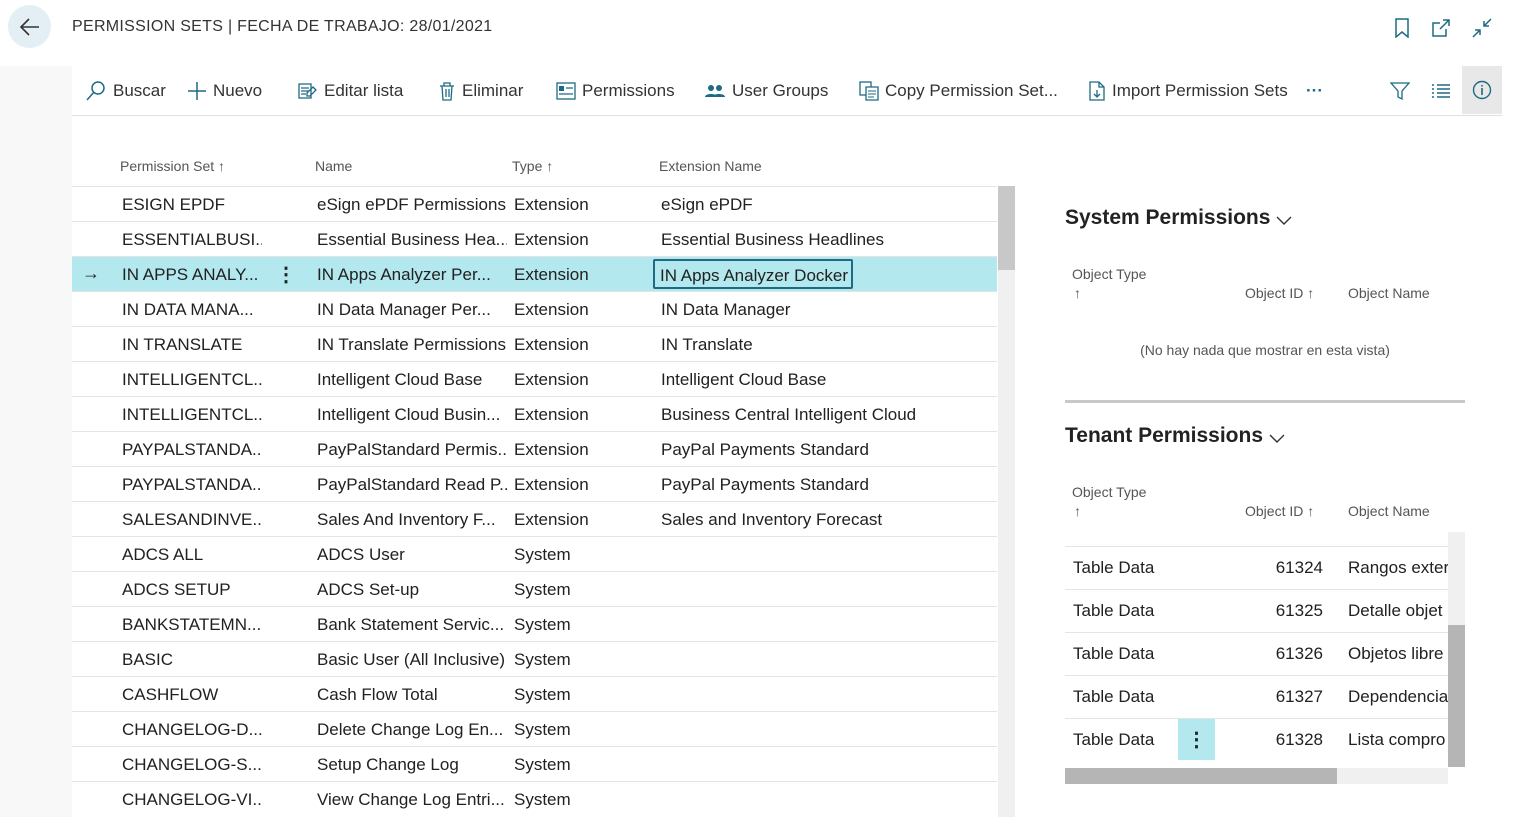 This screenshot has height=817, width=1516. What do you see at coordinates (1176, 436) in the screenshot?
I see `tenant-permissions-header: Tenant Permissions` at bounding box center [1176, 436].